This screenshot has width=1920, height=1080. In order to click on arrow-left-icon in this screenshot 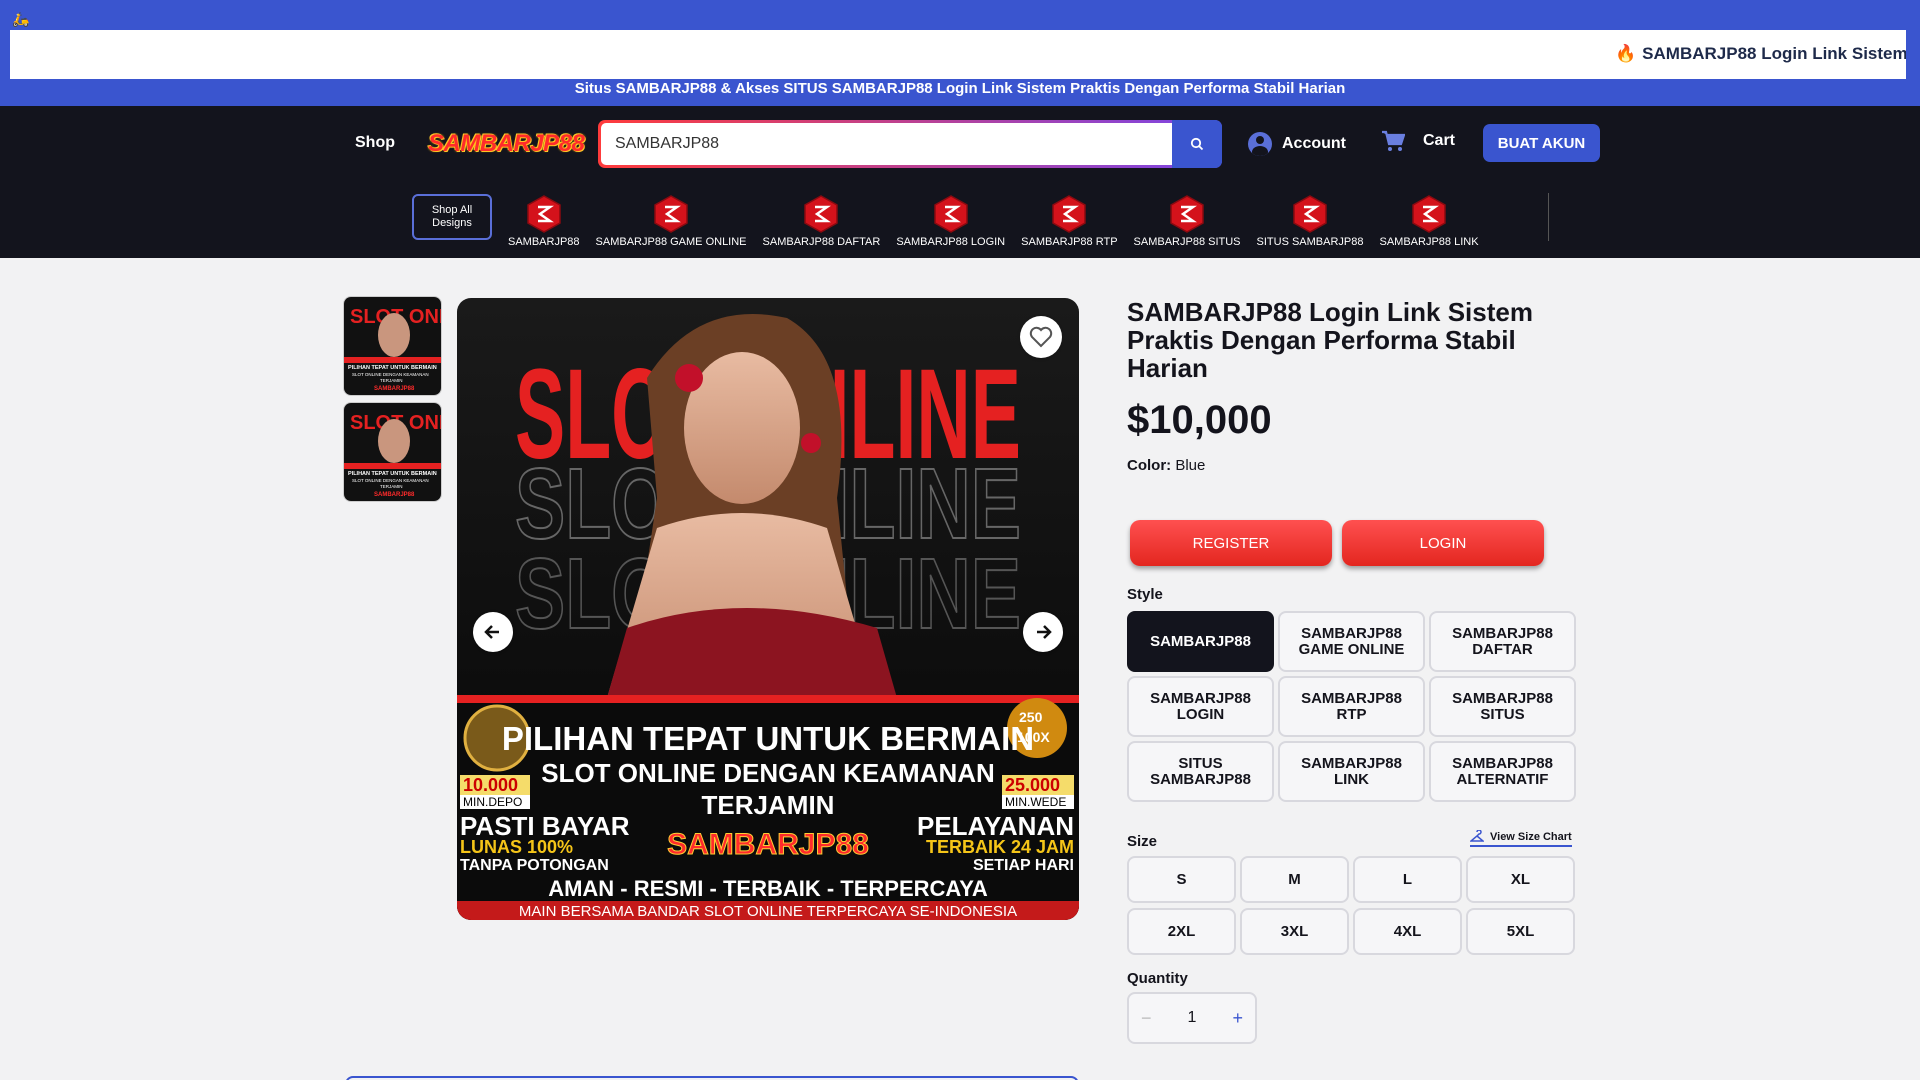, I will do `click(491, 632)`.